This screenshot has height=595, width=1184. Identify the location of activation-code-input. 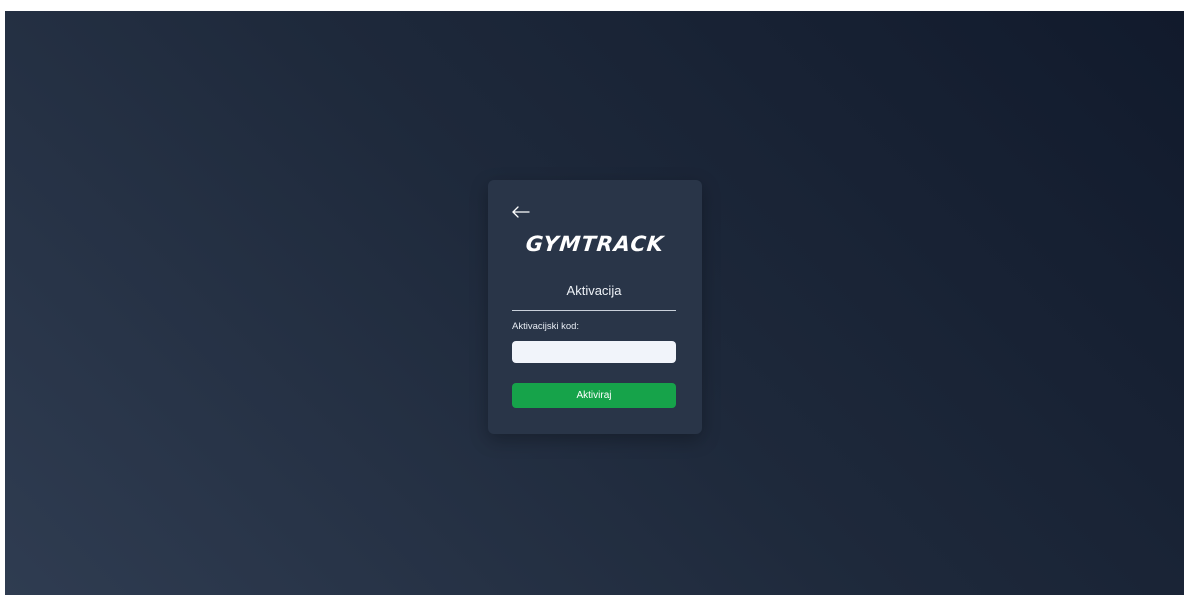
(594, 352).